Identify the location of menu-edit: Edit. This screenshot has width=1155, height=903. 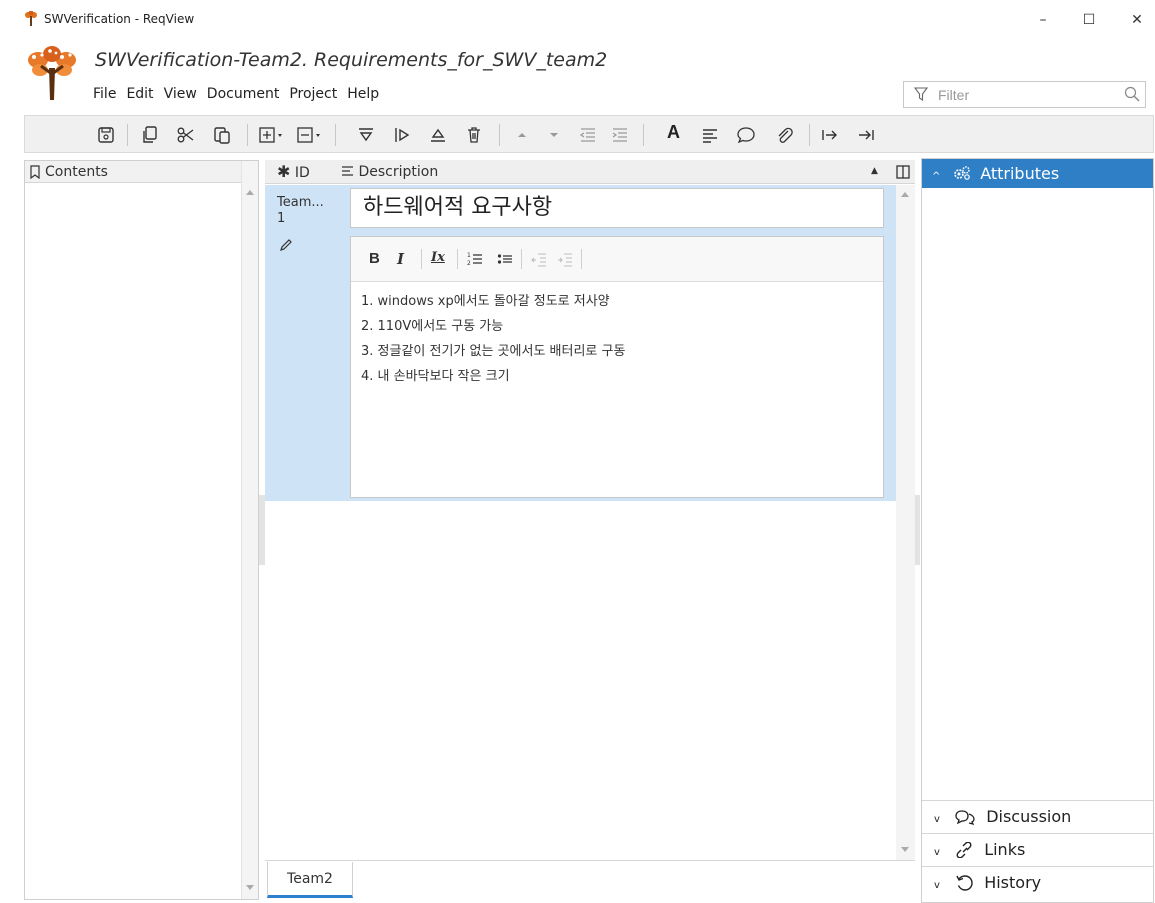
(144, 94).